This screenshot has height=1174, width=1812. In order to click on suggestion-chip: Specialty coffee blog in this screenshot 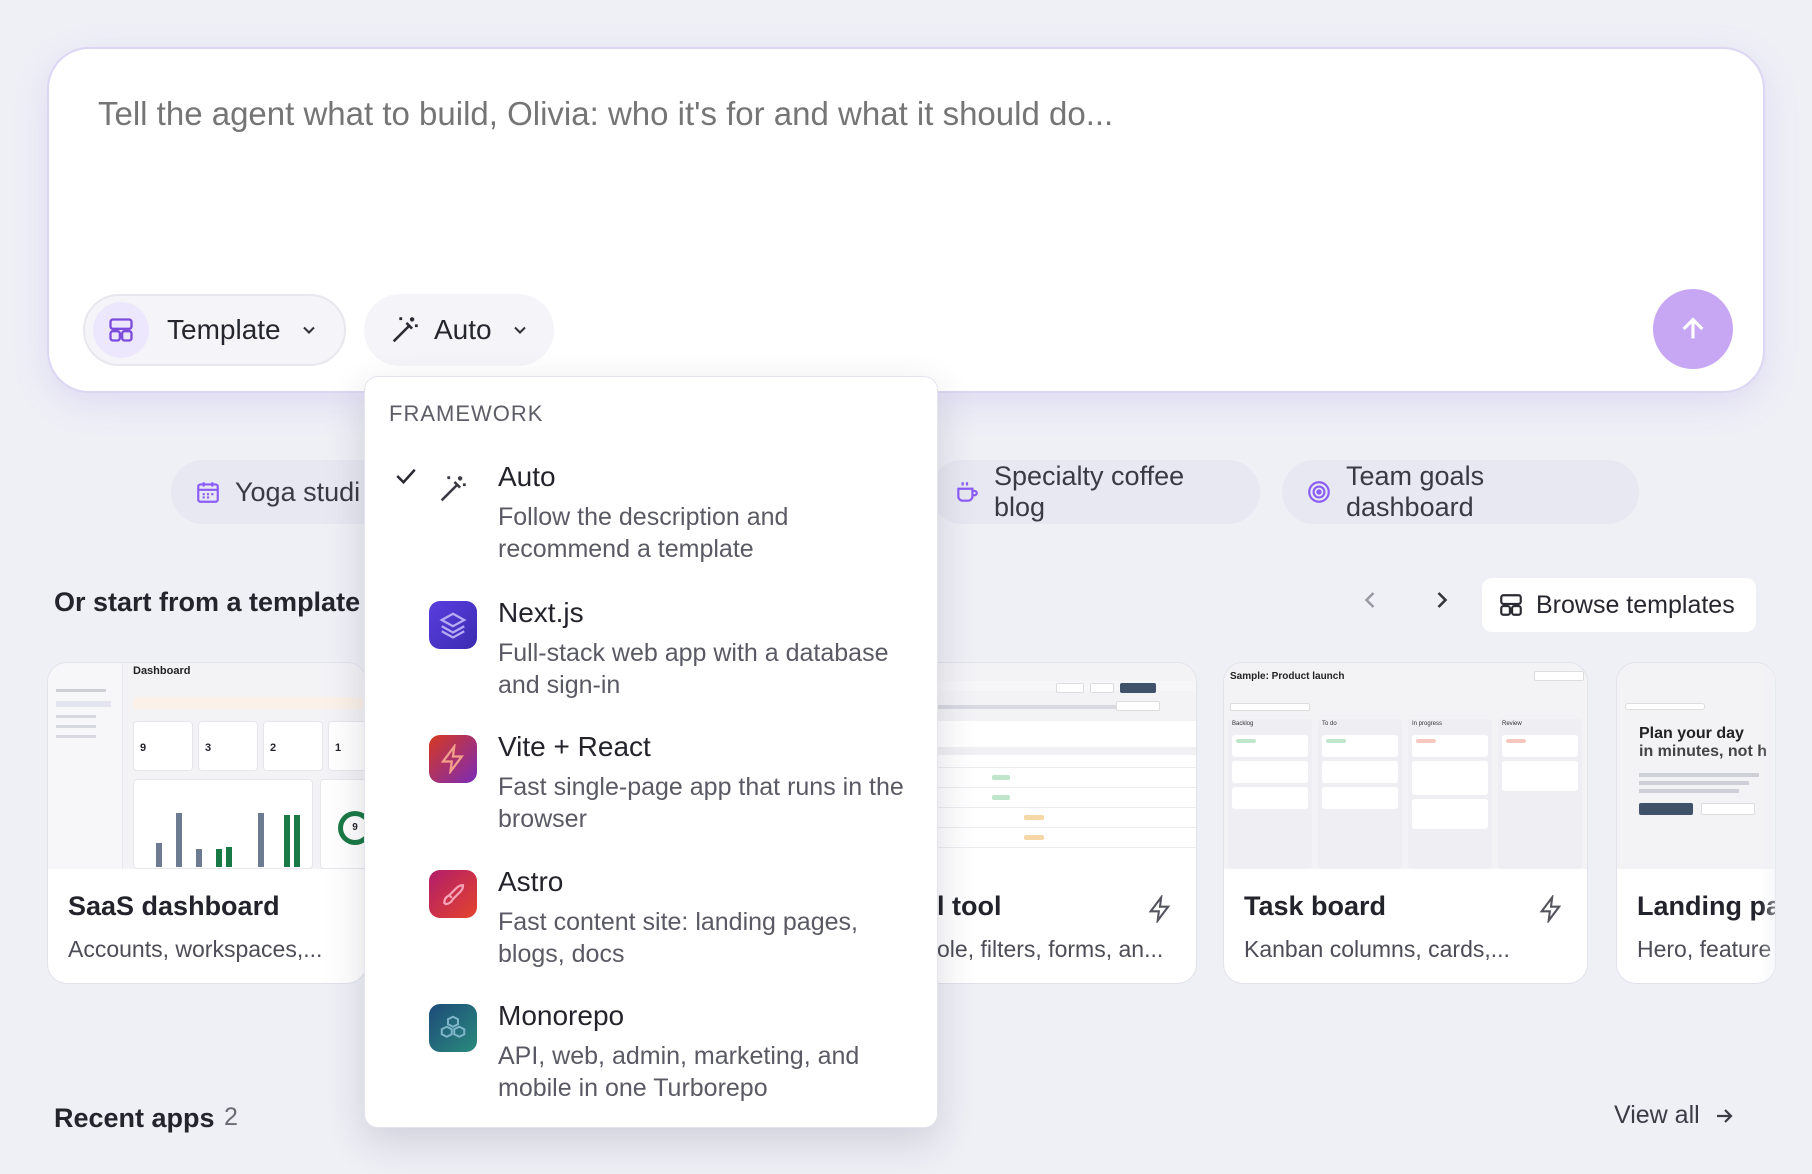, I will do `click(1095, 492)`.